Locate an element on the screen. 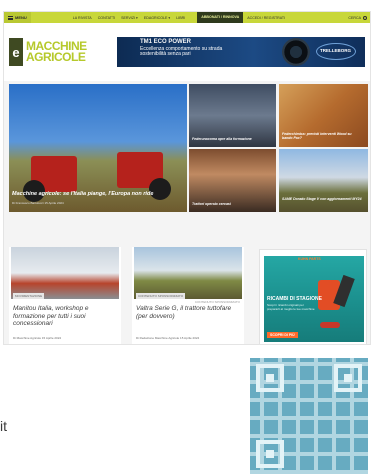 The height and width of the screenshot is (476, 377). ad-cta-button: SCOPRI DI PIÙ is located at coordinates (282, 335).